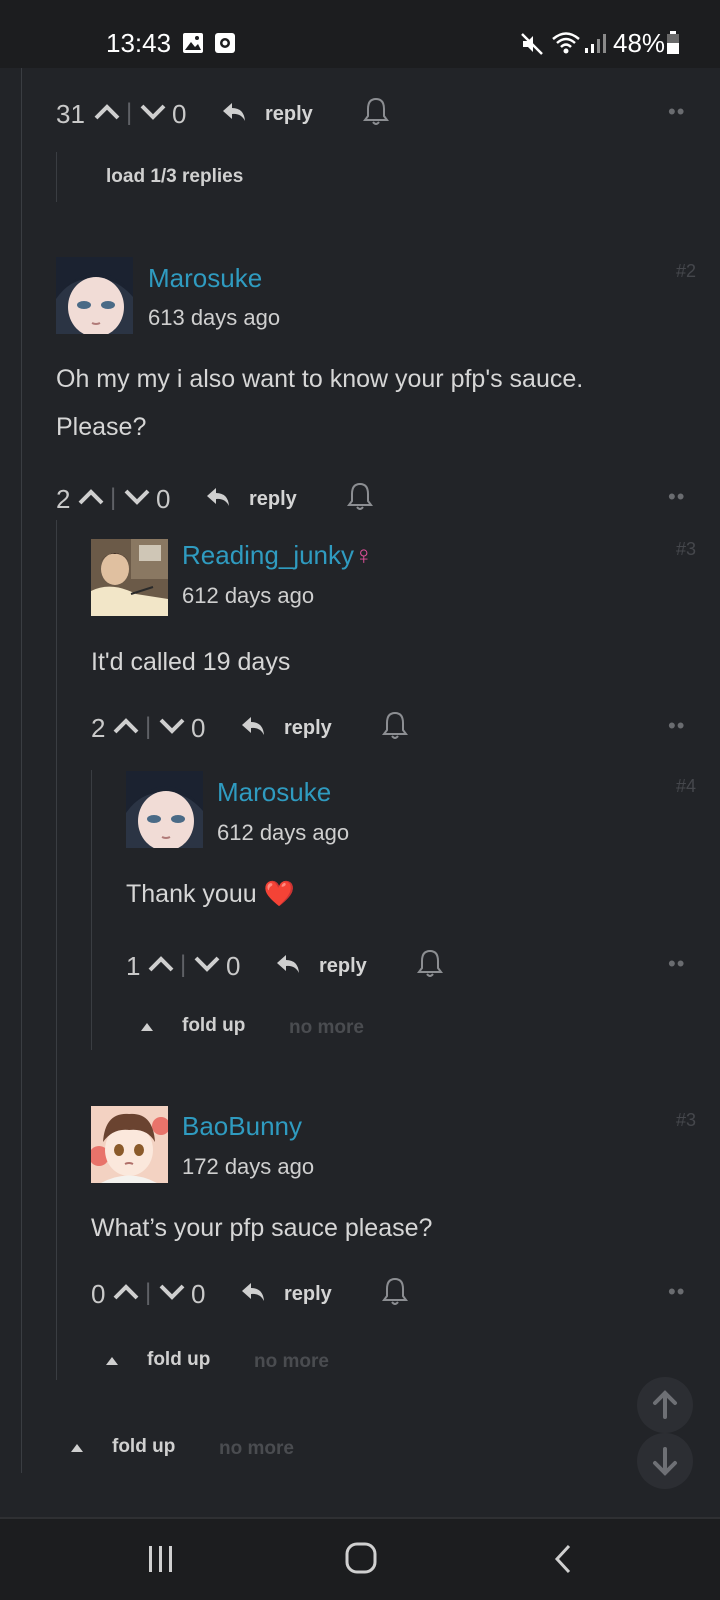 This screenshot has width=720, height=1600. What do you see at coordinates (686, 271) in the screenshot?
I see `comment-number: #2` at bounding box center [686, 271].